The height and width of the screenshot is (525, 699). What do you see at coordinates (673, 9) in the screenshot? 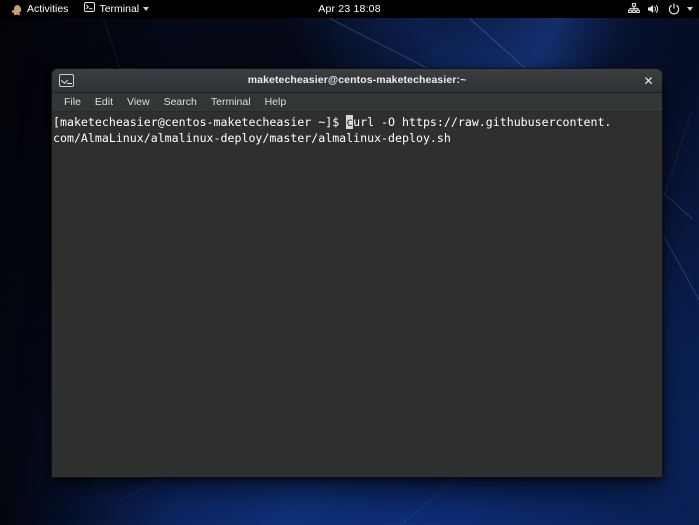
I see `power-icon` at bounding box center [673, 9].